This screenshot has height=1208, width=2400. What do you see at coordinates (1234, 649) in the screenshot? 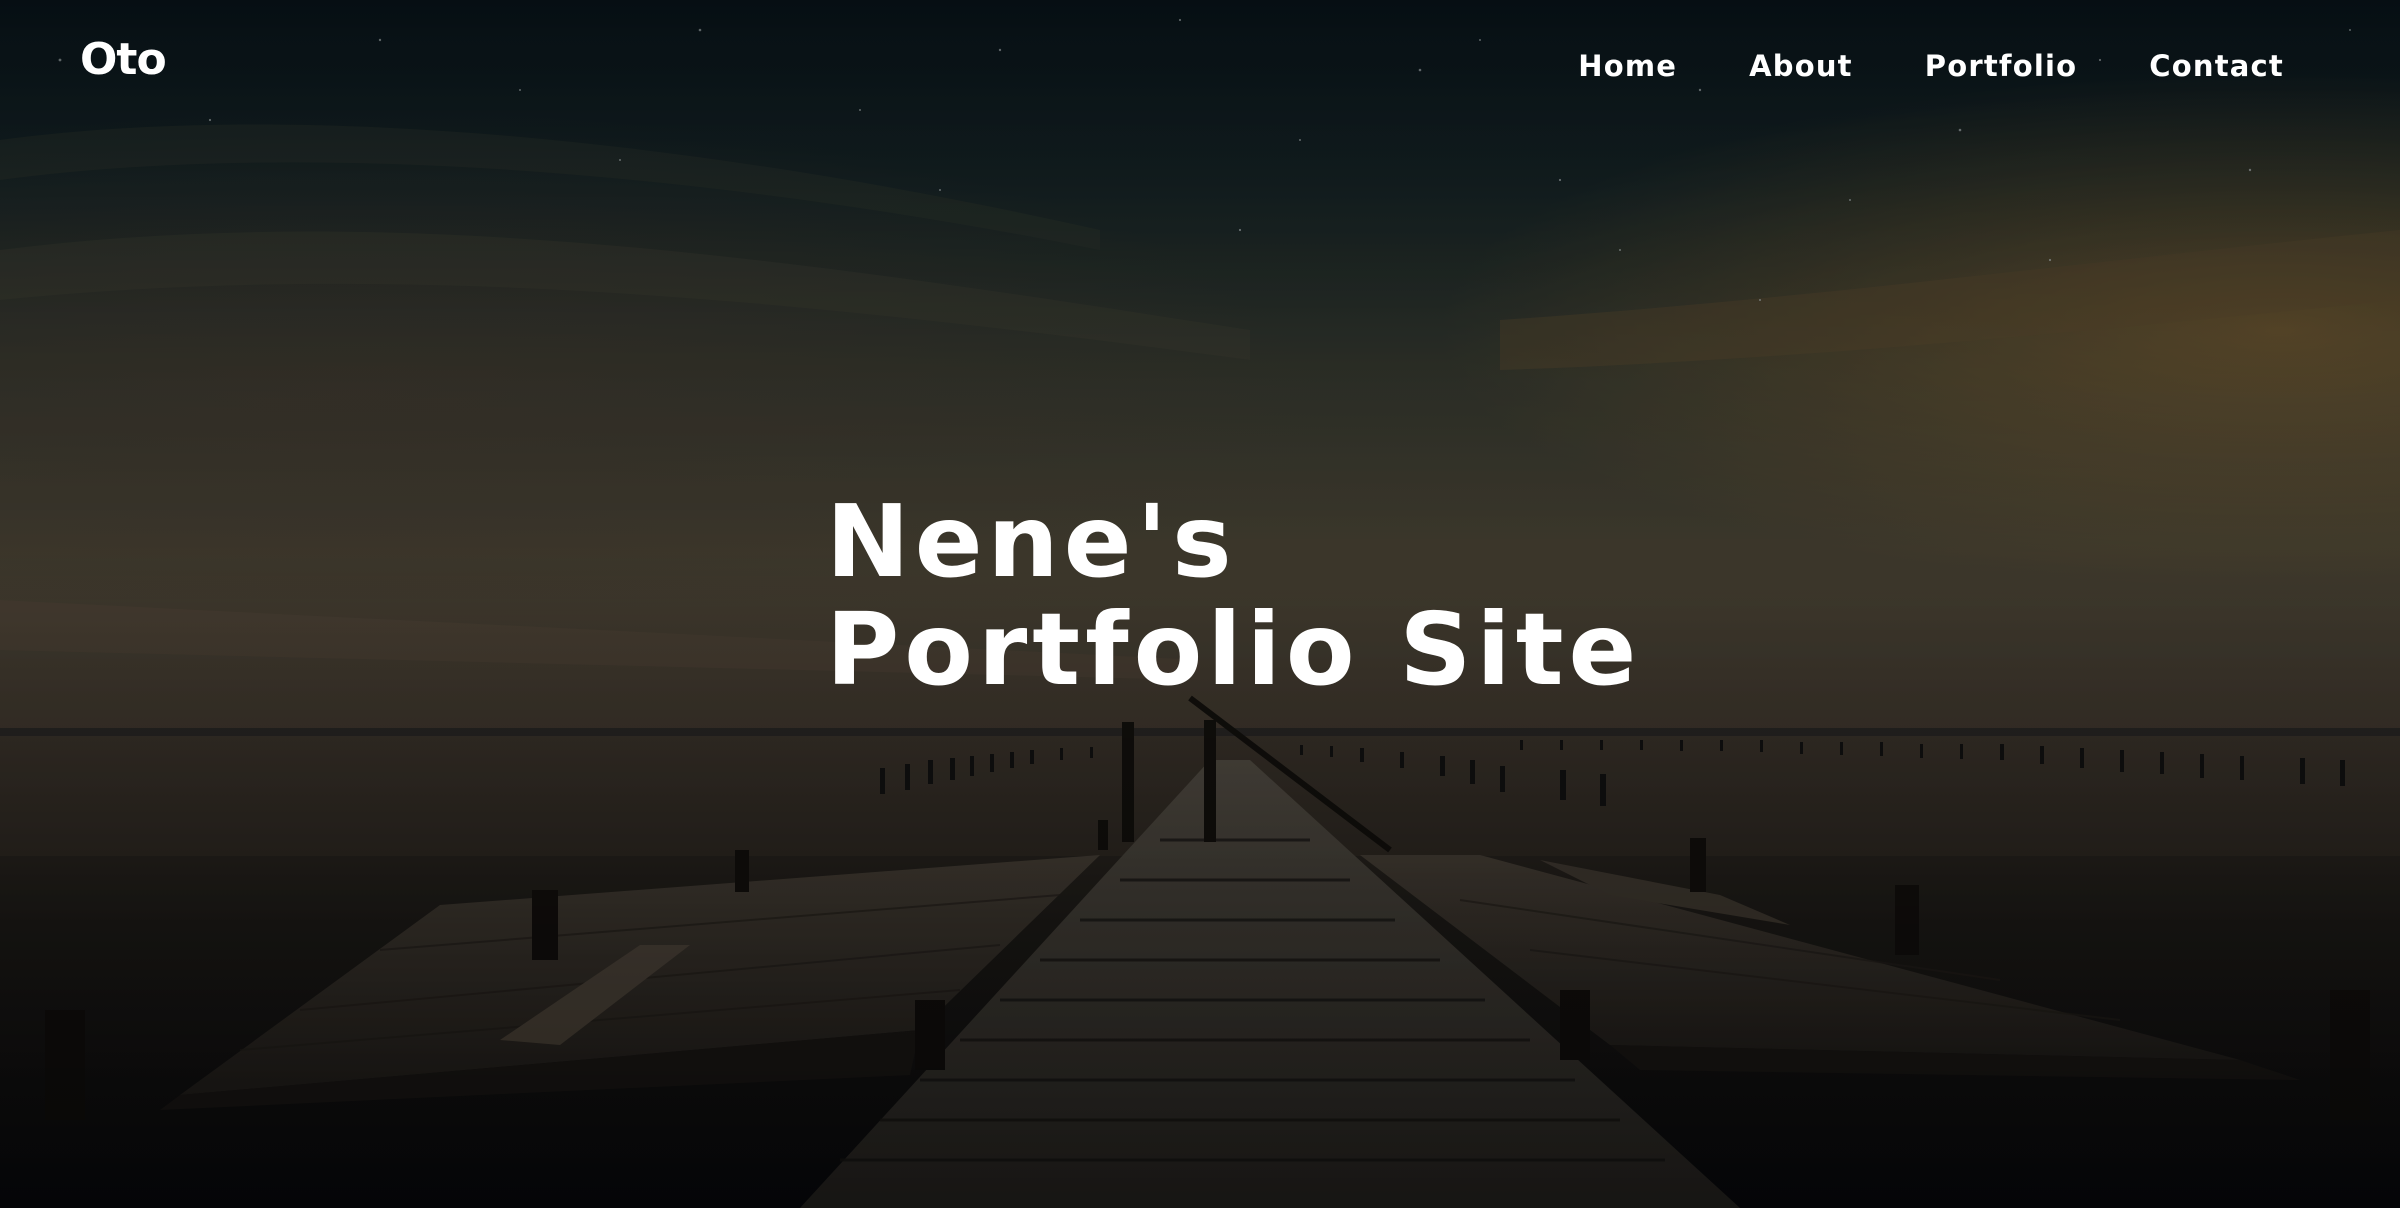
I see `hero-title-line-2: Portfolio Site` at bounding box center [1234, 649].